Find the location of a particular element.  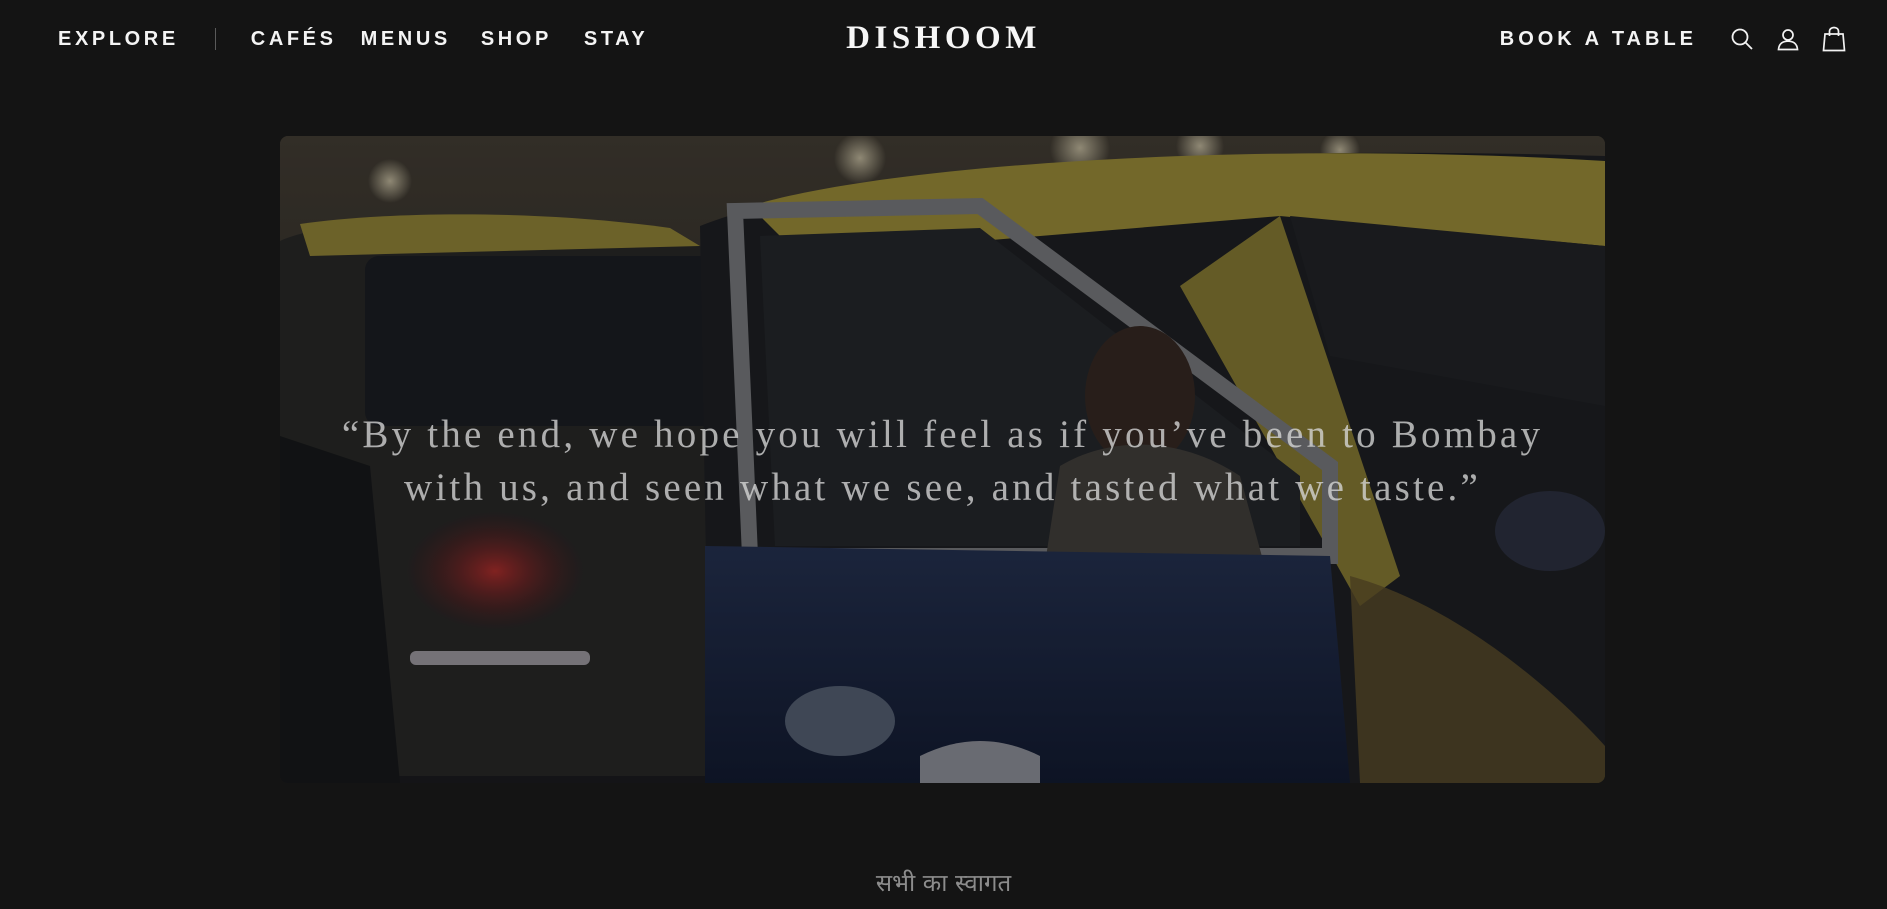

nav-menus: MENUS is located at coordinates (406, 39).